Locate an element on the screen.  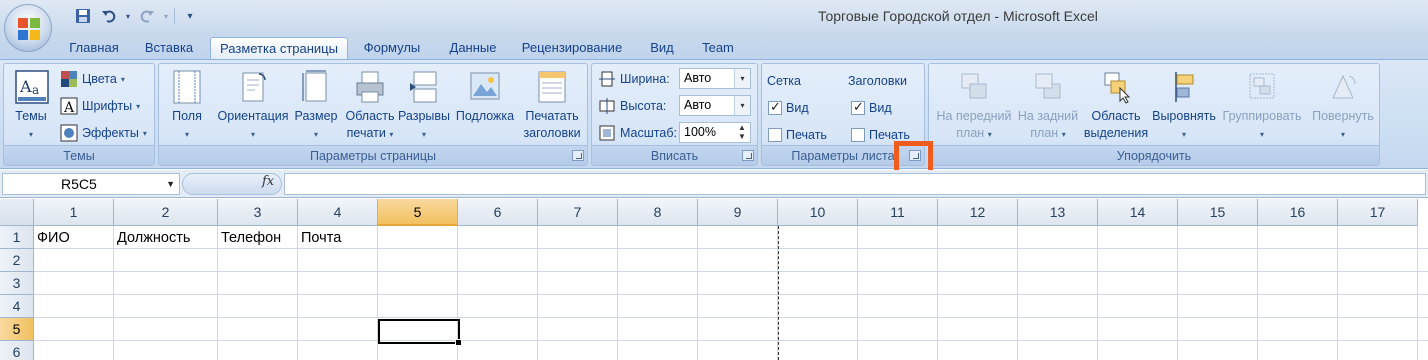
row-header-4: 4 is located at coordinates (17, 306).